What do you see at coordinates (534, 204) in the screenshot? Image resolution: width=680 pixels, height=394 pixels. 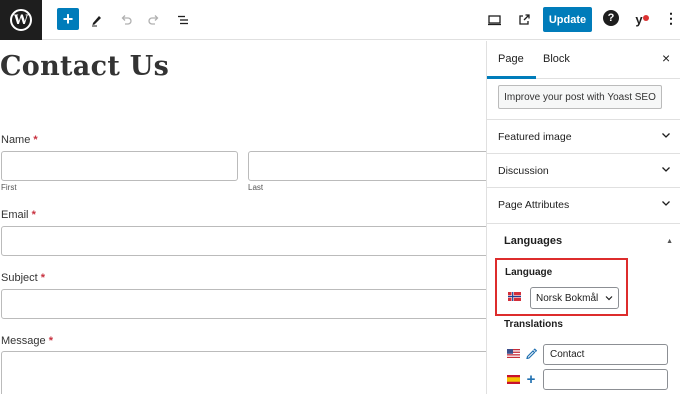 I see `panel-label: Page Attributes` at bounding box center [534, 204].